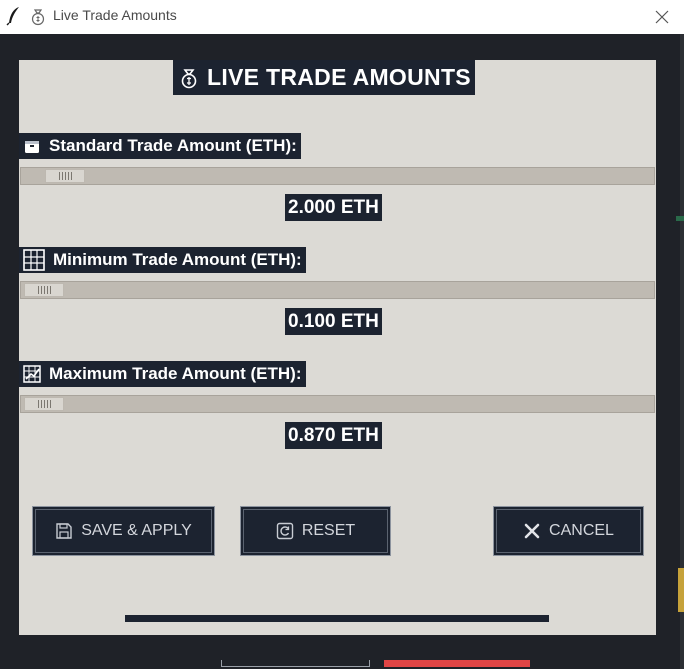 The height and width of the screenshot is (669, 684). What do you see at coordinates (173, 145) in the screenshot?
I see `standard-amount-label-text: Standard Trade Amount (ETH):` at bounding box center [173, 145].